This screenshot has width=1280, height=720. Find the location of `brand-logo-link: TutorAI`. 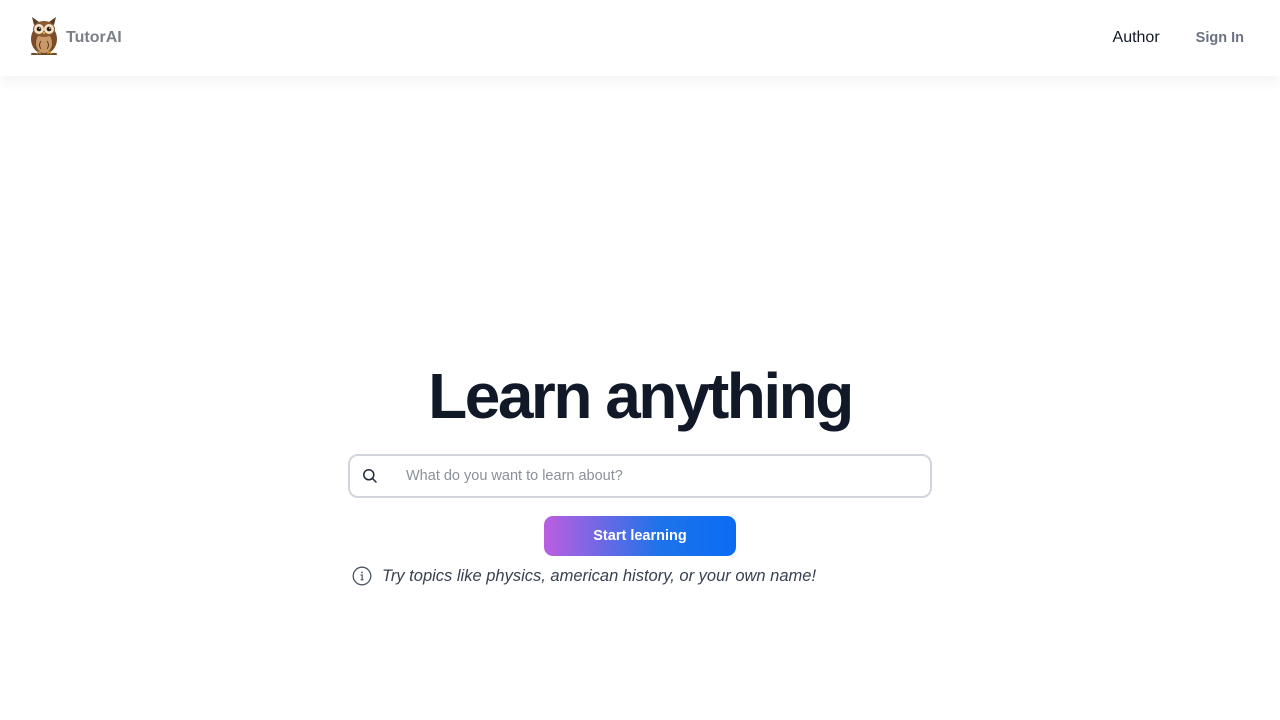

brand-logo-link: TutorAI is located at coordinates (75, 38).